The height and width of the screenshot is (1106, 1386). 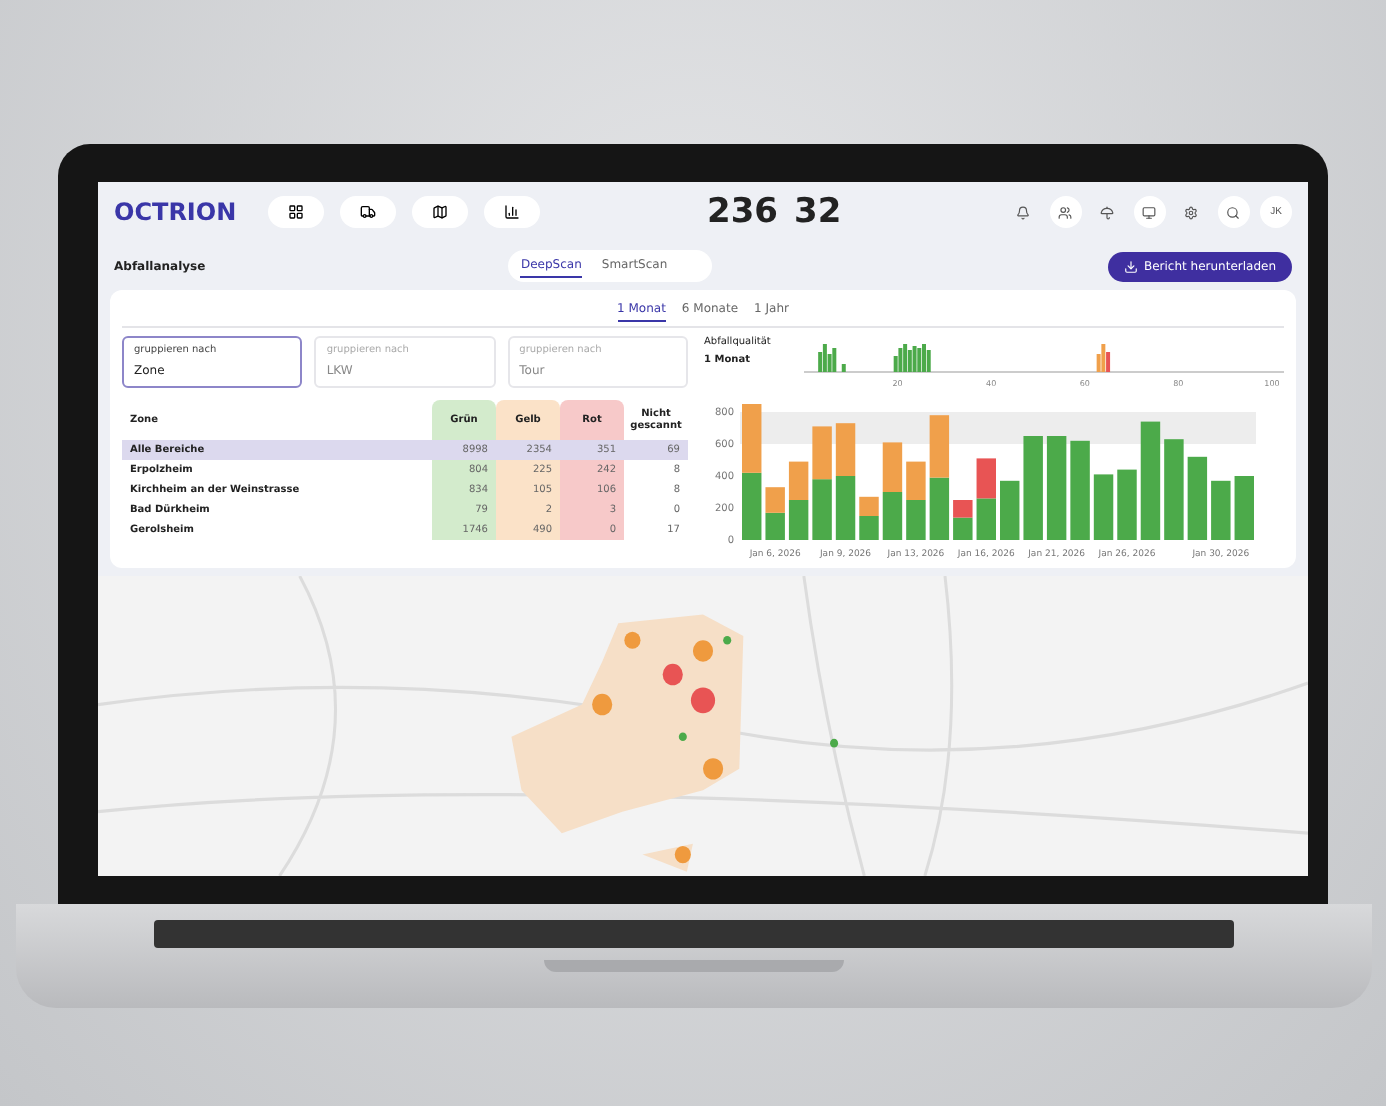 I want to click on map-icon, so click(x=440, y=212).